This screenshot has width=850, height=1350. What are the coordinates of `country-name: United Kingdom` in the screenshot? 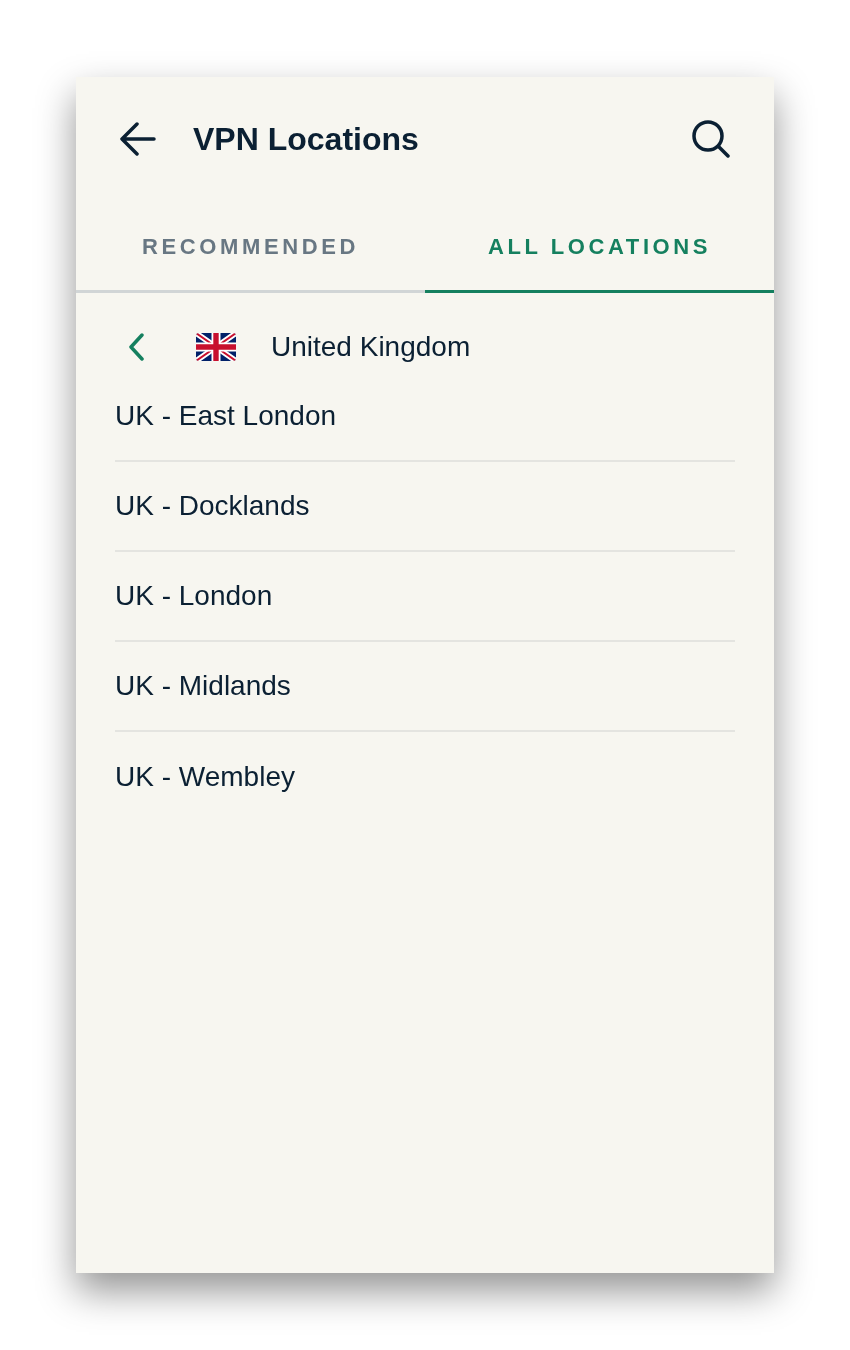 It's located at (371, 347).